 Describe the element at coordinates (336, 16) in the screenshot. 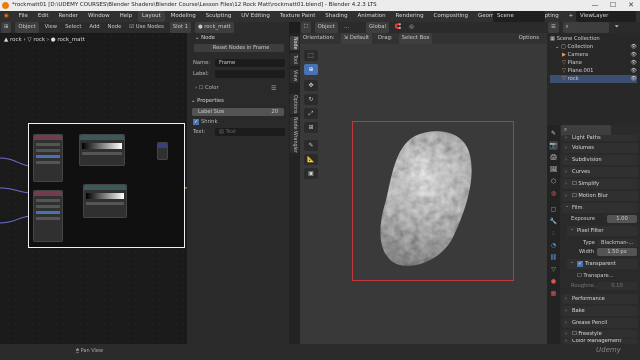

I see `workspace-tab-shading: Shading` at that location.